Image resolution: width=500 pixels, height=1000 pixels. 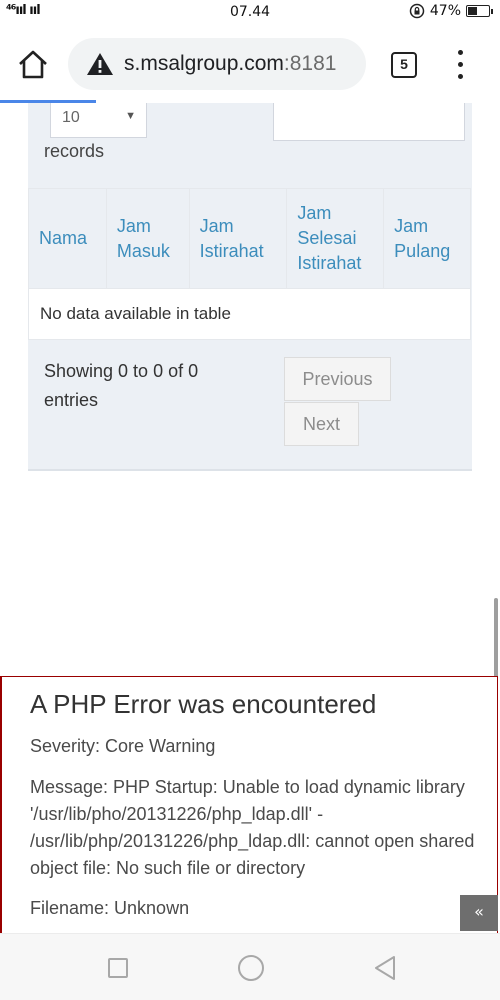 What do you see at coordinates (369, 122) in the screenshot?
I see `search-input` at bounding box center [369, 122].